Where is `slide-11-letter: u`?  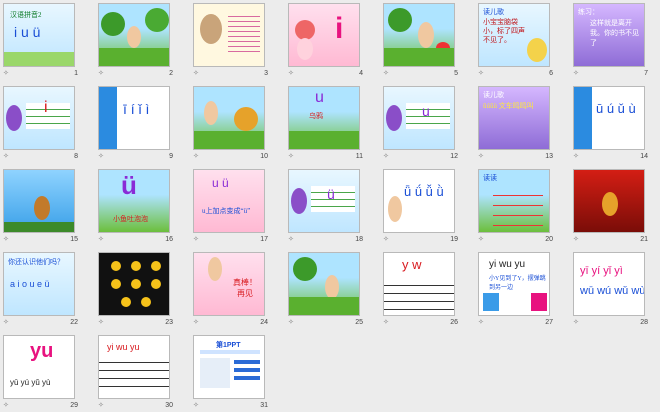 slide-11-letter: u is located at coordinates (319, 97).